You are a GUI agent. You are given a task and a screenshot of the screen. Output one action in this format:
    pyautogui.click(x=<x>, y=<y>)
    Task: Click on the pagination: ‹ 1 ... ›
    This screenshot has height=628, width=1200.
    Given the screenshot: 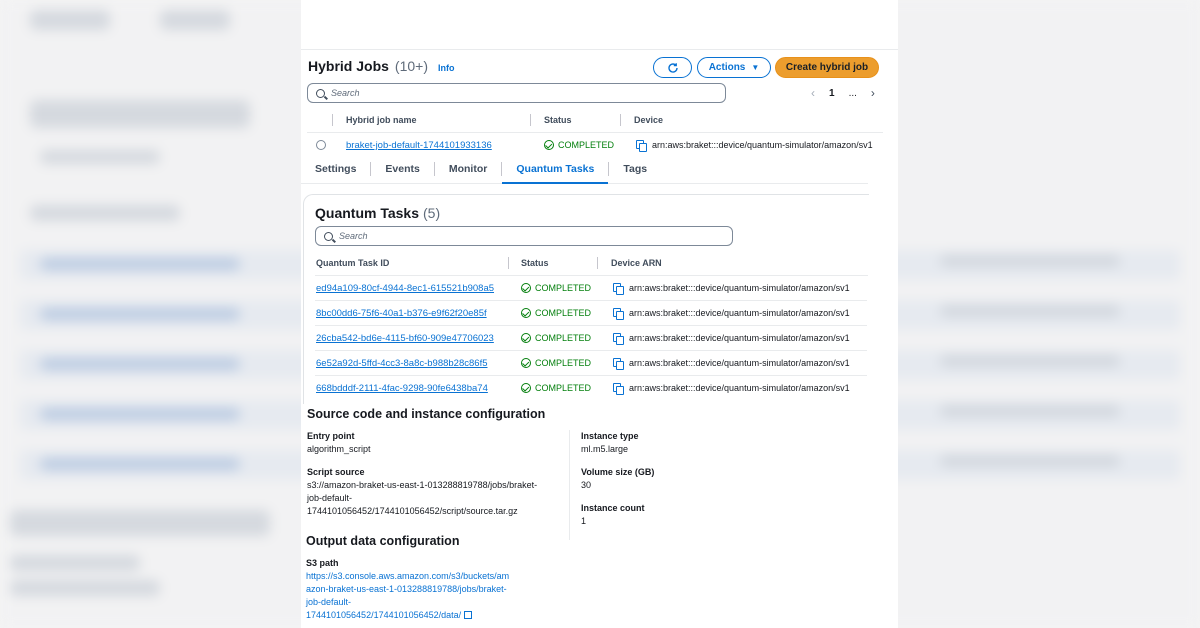 What is the action you would take?
    pyautogui.click(x=843, y=93)
    